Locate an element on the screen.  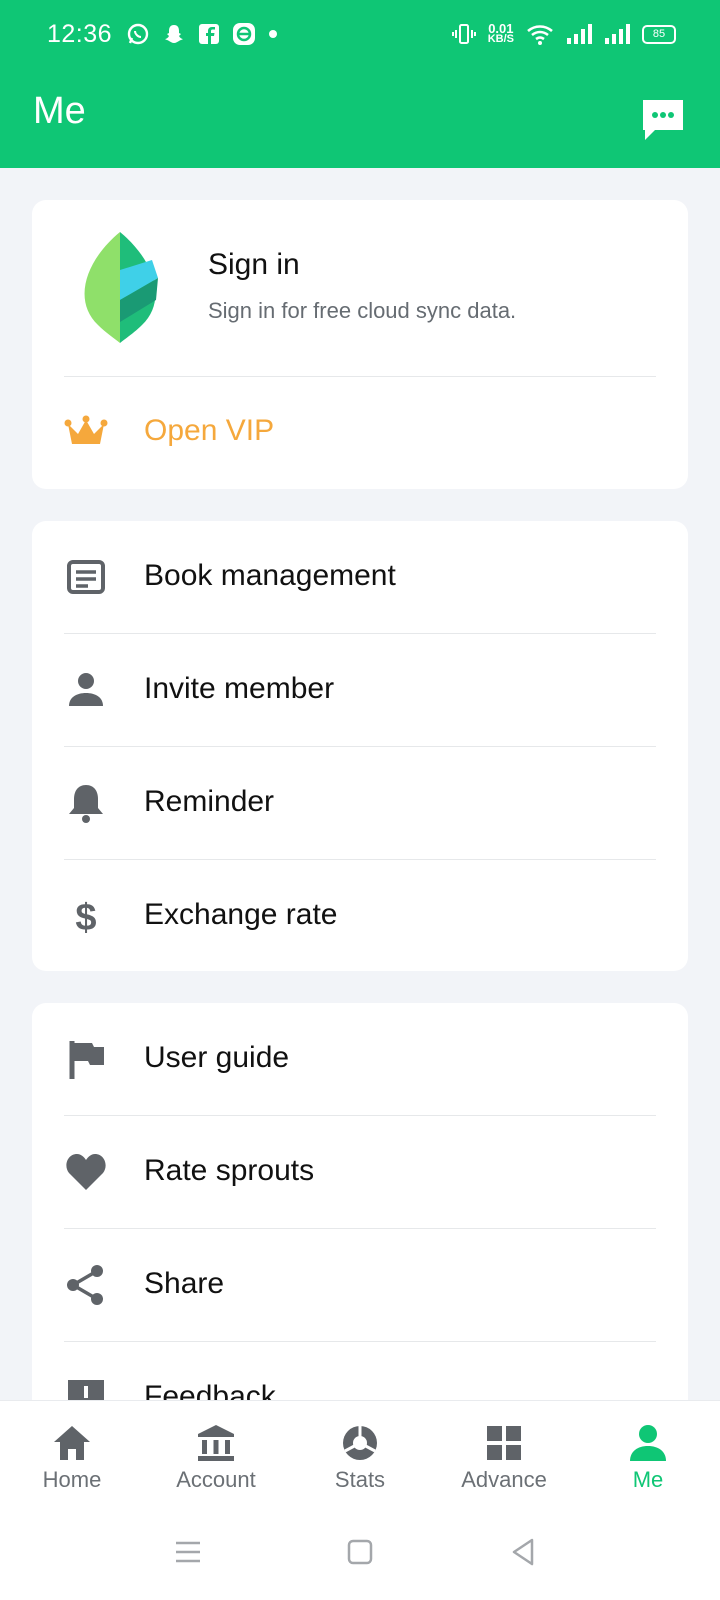
tab-home: Home is located at coordinates (72, 1455).